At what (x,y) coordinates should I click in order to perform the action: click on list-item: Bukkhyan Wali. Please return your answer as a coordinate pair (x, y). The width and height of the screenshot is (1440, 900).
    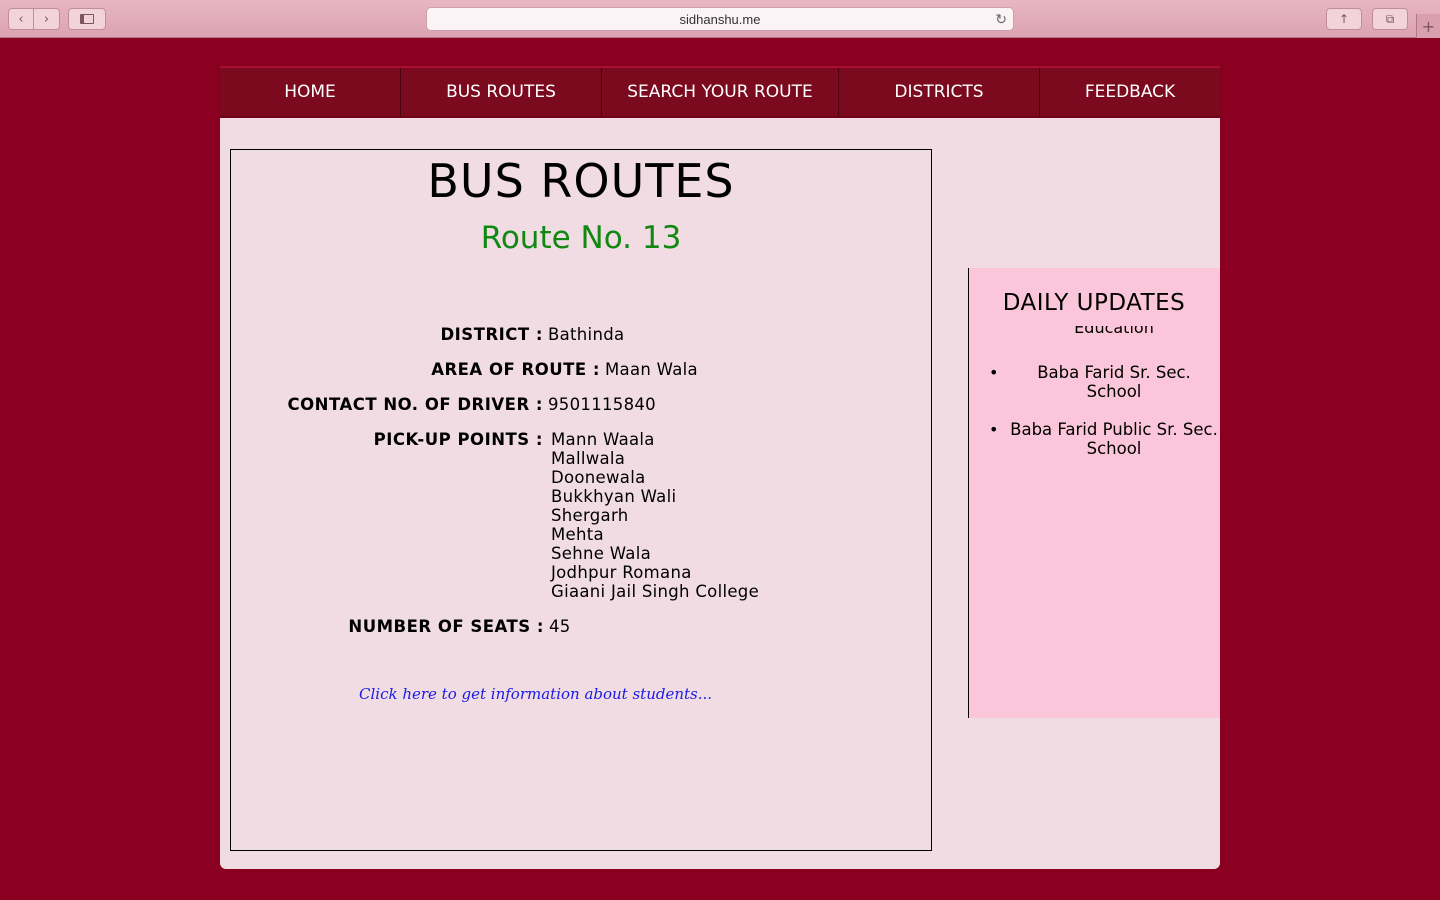
    Looking at the image, I should click on (614, 496).